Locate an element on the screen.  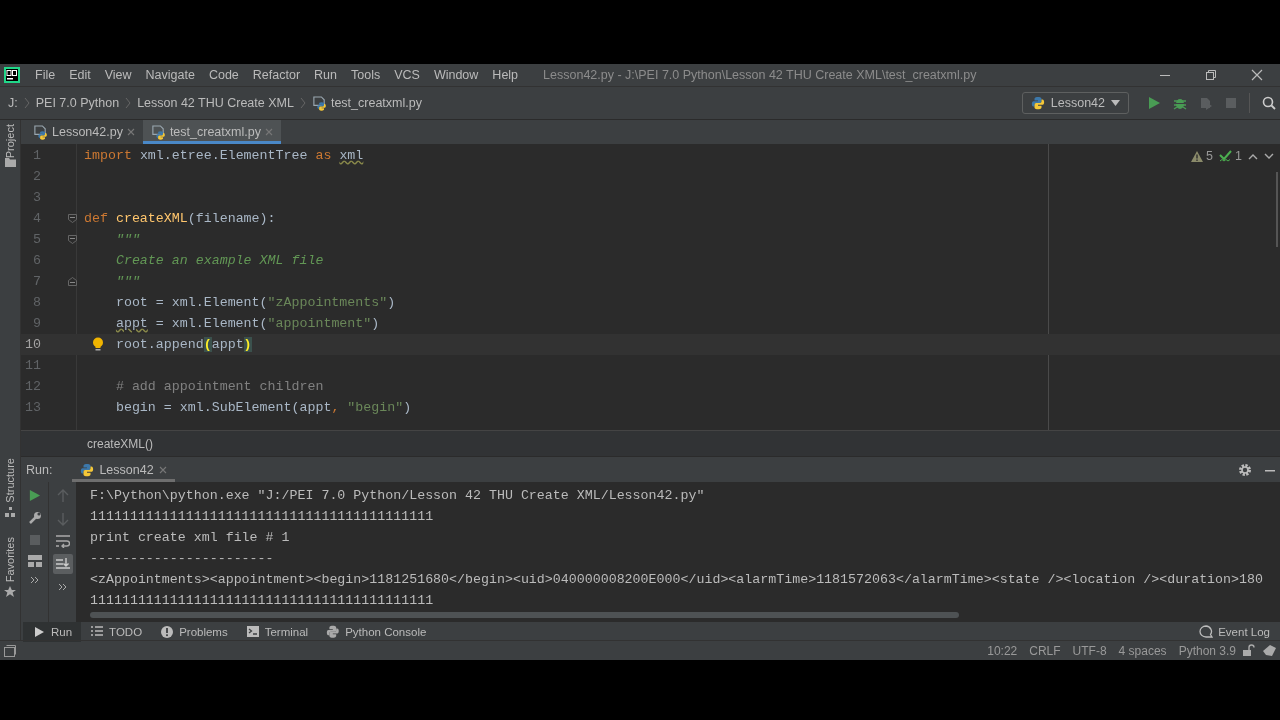
breadcrumb-item: PEI 7.0 Python is located at coordinates (77, 103).